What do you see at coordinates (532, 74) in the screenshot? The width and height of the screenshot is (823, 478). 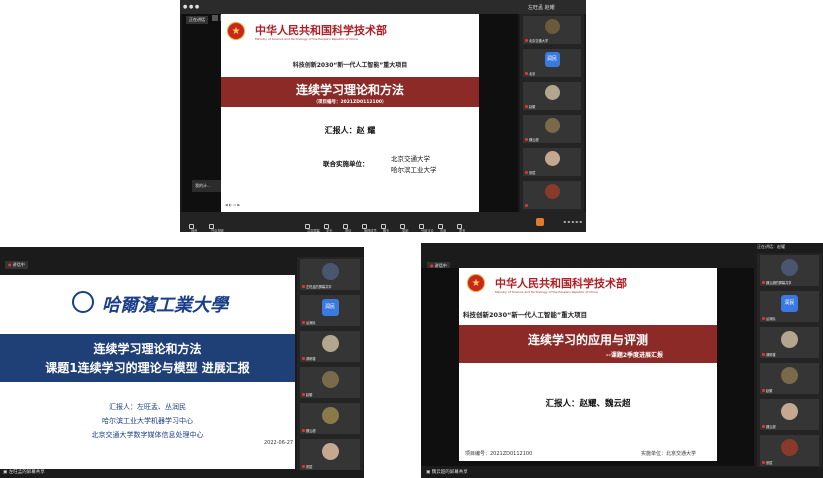 I see `participant-name-text: 北京` at bounding box center [532, 74].